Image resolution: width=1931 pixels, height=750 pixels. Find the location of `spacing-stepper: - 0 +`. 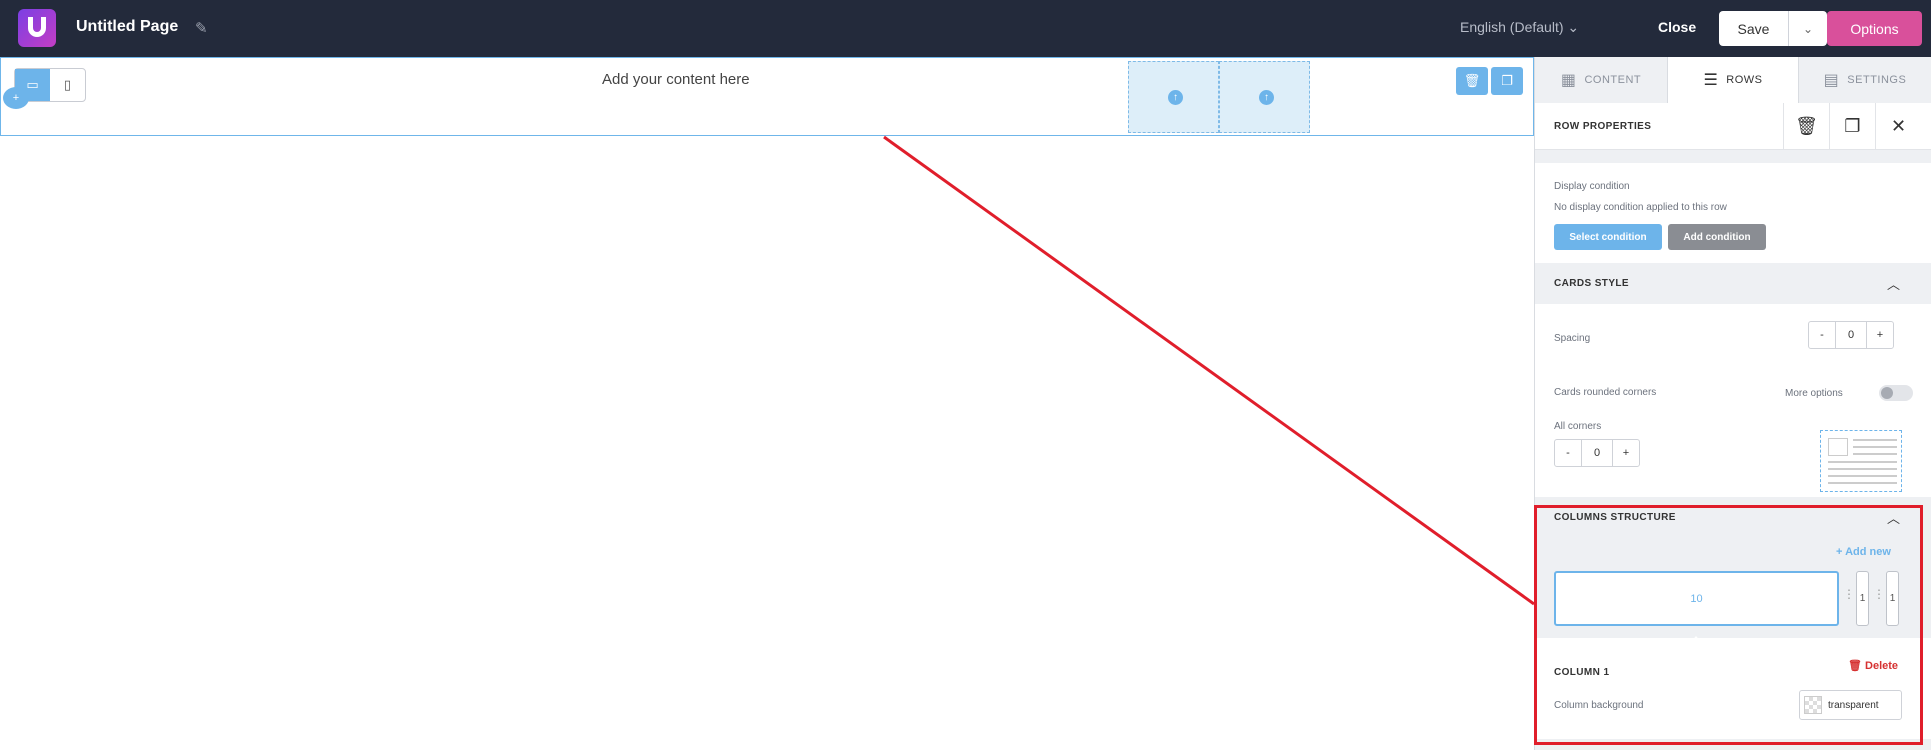

spacing-stepper: - 0 + is located at coordinates (1851, 335).